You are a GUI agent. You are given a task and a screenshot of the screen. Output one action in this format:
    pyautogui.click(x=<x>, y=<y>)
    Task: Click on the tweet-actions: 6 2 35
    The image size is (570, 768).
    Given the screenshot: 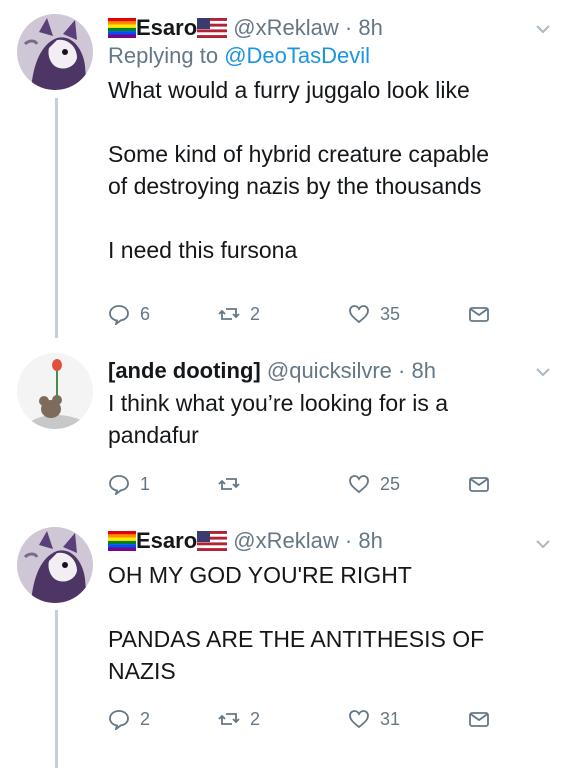 What is the action you would take?
    pyautogui.click(x=308, y=314)
    